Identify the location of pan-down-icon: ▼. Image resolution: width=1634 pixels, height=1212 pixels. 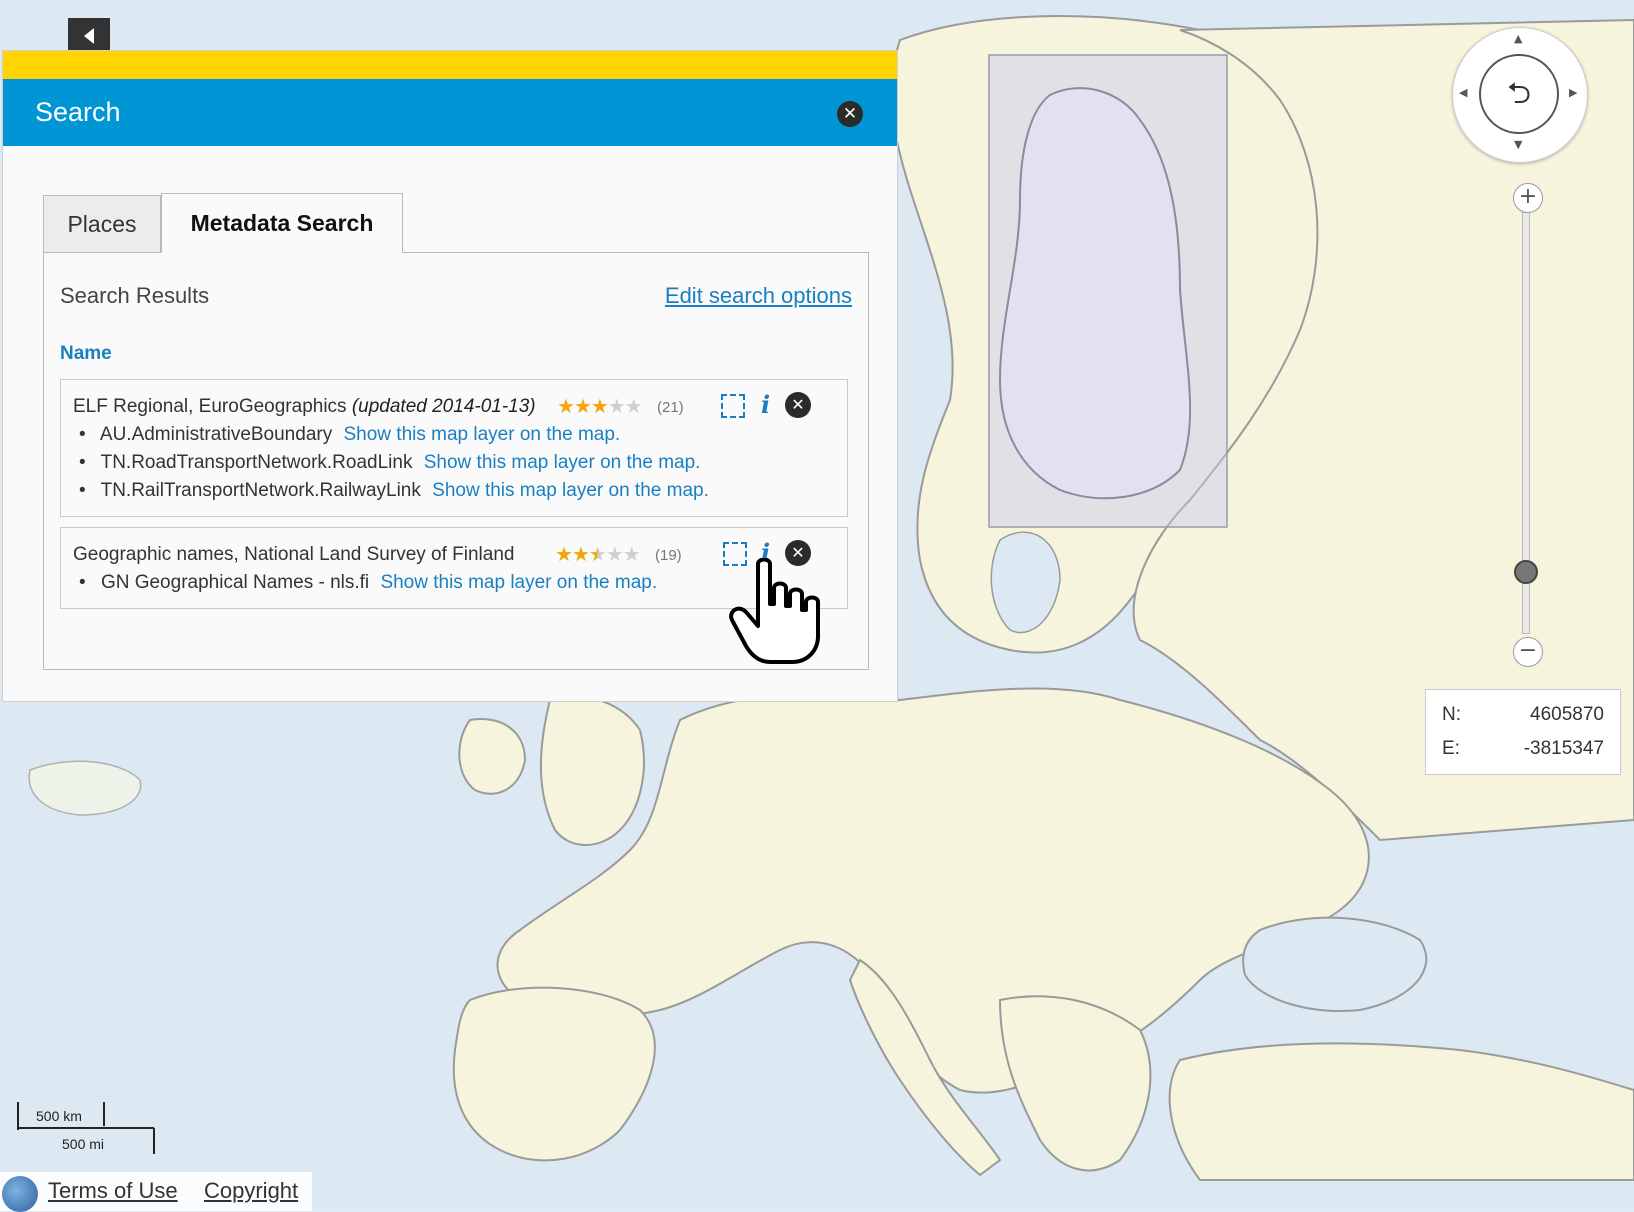
(1518, 144).